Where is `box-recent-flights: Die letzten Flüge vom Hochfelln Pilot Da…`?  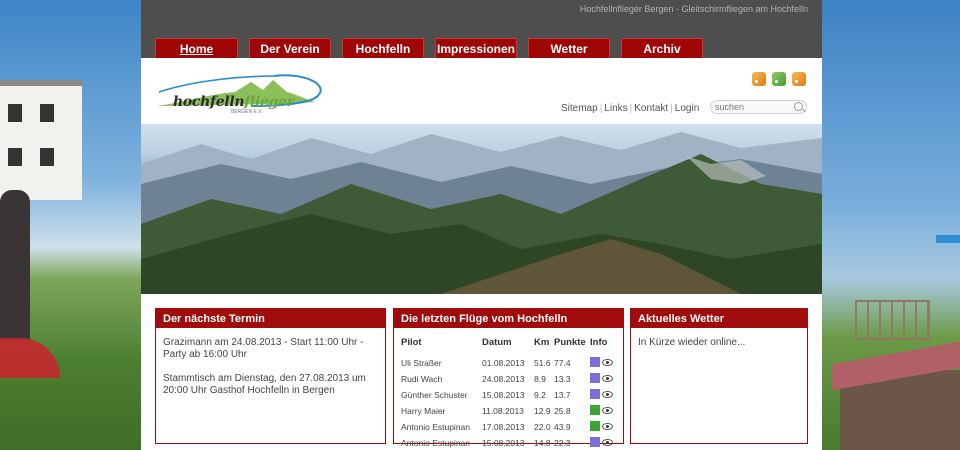 box-recent-flights: Die letzten Flüge vom Hochfelln Pilot Da… is located at coordinates (508, 378).